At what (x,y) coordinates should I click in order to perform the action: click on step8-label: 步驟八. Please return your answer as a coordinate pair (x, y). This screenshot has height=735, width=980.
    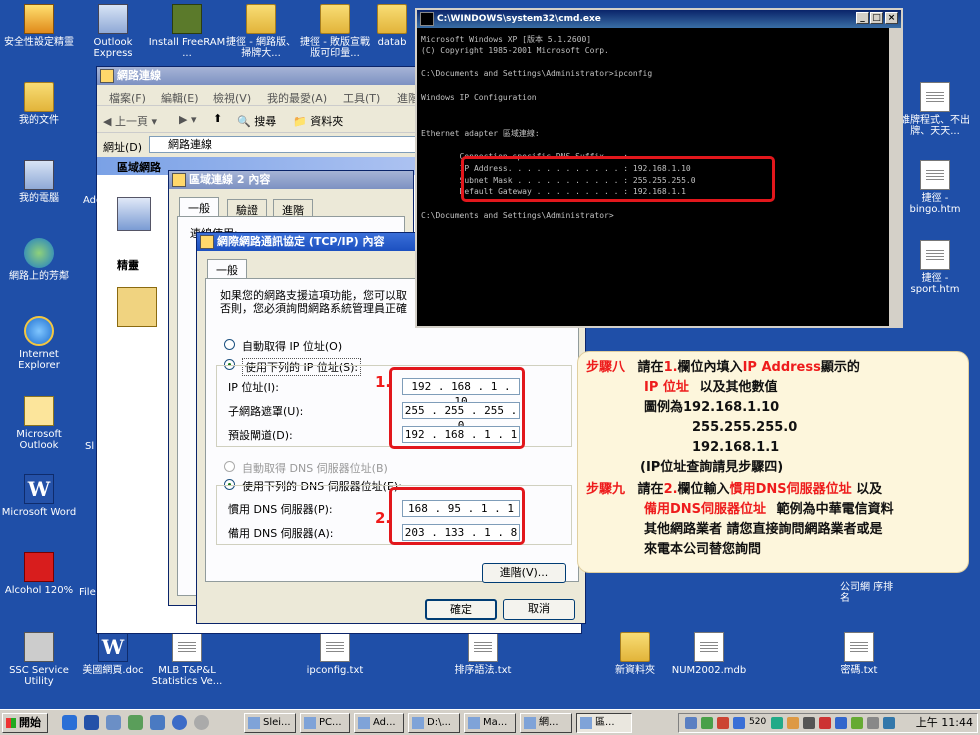
    Looking at the image, I should click on (606, 367).